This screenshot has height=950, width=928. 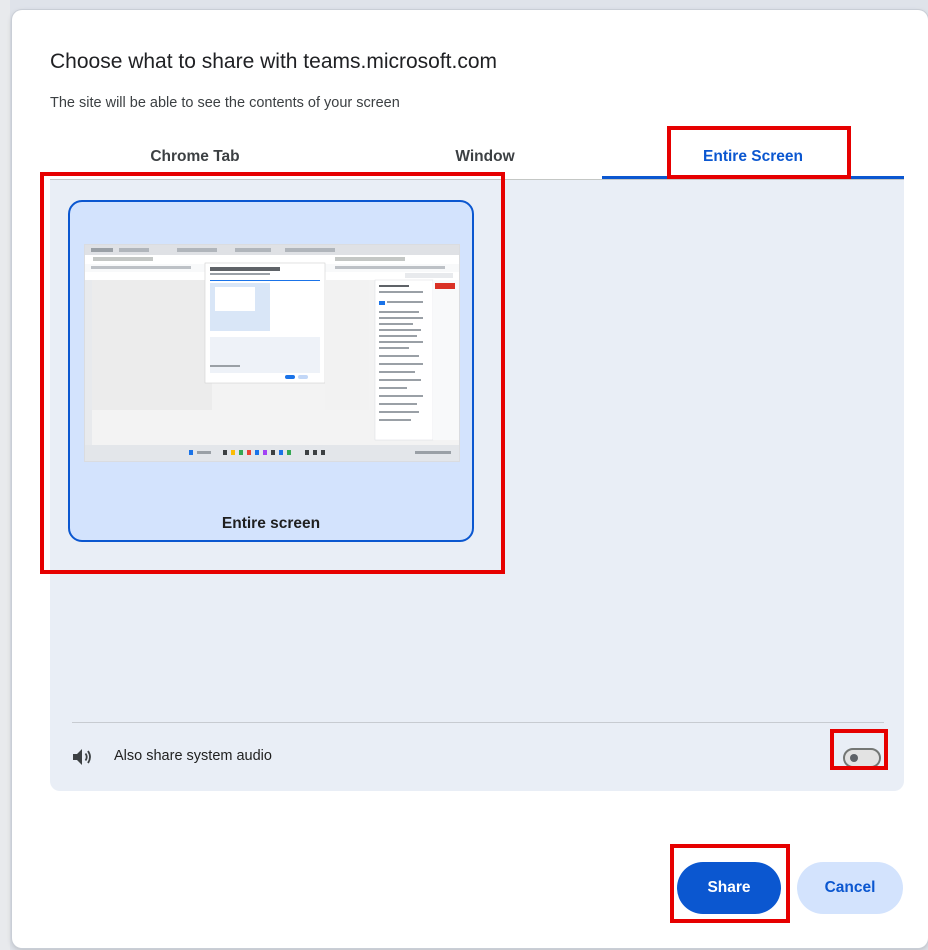 I want to click on source-tabs: Chrome Tab Window Entire Screen, so click(x=477, y=160).